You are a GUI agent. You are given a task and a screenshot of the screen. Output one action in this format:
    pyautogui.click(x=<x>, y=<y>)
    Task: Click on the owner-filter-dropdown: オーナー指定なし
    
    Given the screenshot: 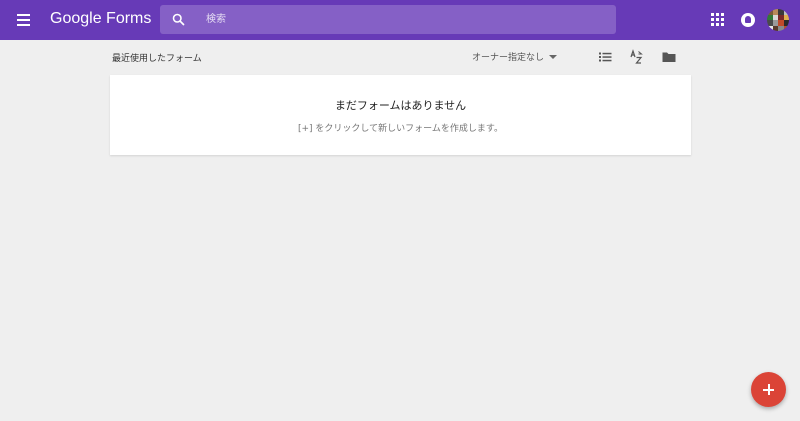 What is the action you would take?
    pyautogui.click(x=515, y=56)
    